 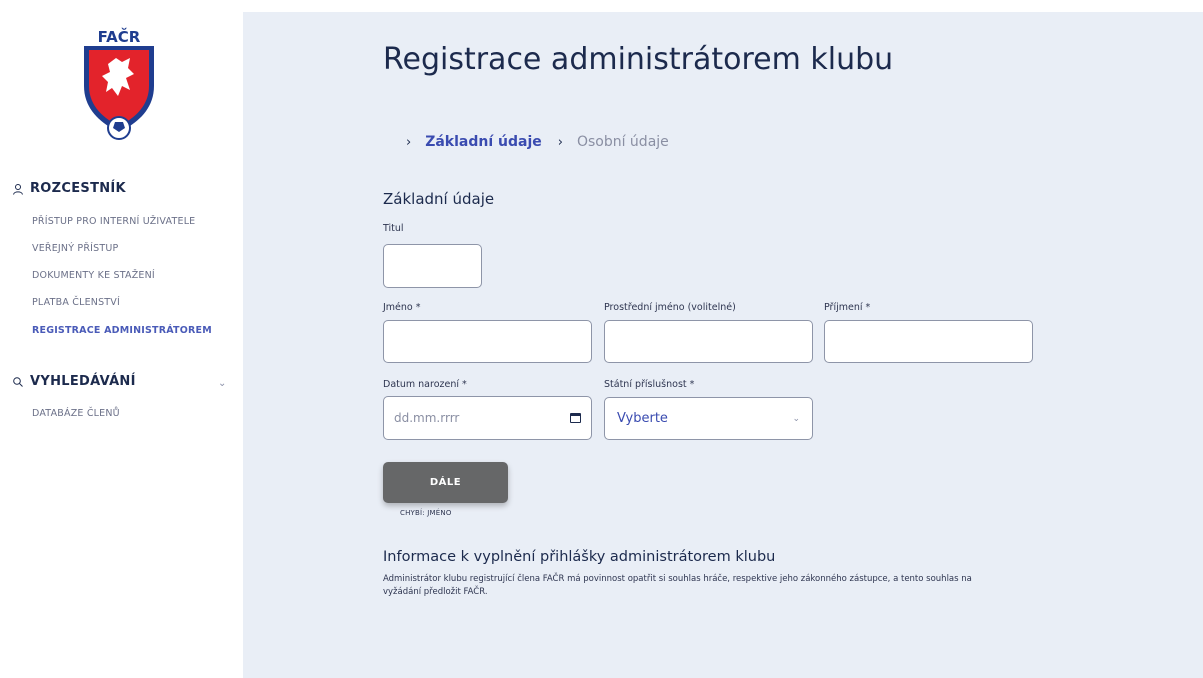 What do you see at coordinates (122, 330) in the screenshot?
I see `sidebar-item-registrace: REGISTRACE ADMINISTRÁTOREM` at bounding box center [122, 330].